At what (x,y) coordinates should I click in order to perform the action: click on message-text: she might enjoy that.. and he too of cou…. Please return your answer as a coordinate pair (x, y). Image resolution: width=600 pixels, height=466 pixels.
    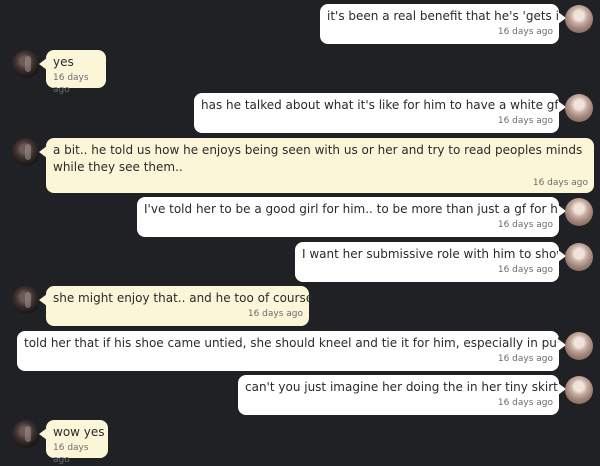
    Looking at the image, I should click on (183, 298).